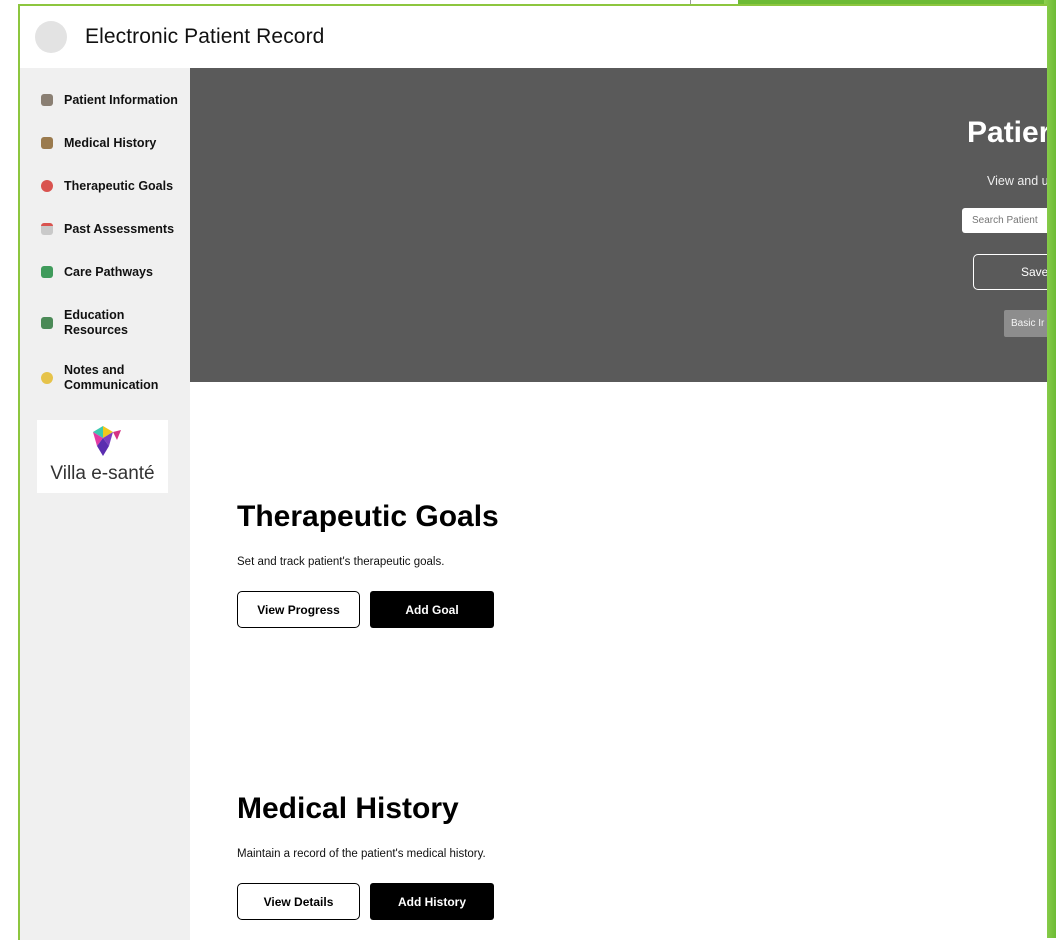  What do you see at coordinates (47, 229) in the screenshot?
I see `calendar-icon` at bounding box center [47, 229].